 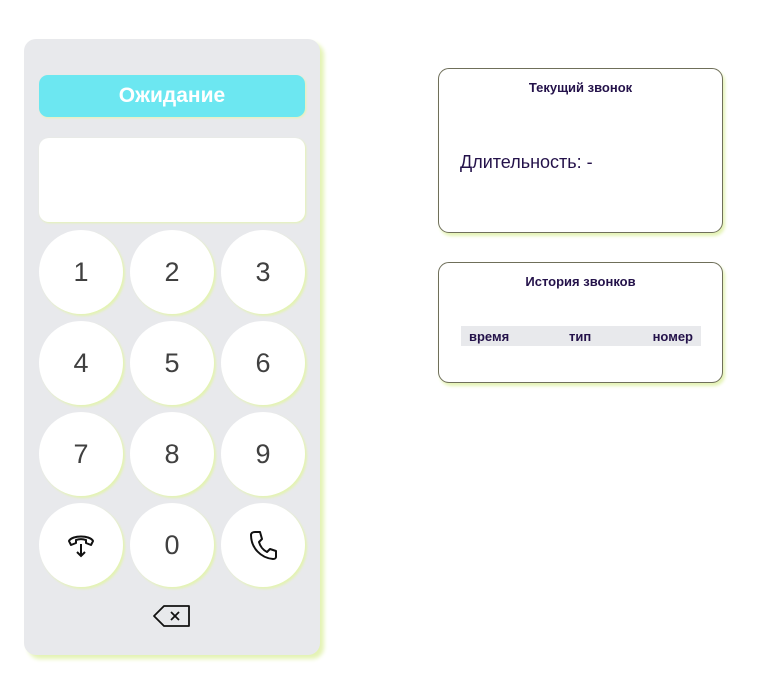 I want to click on hangup-button, so click(x=81, y=545).